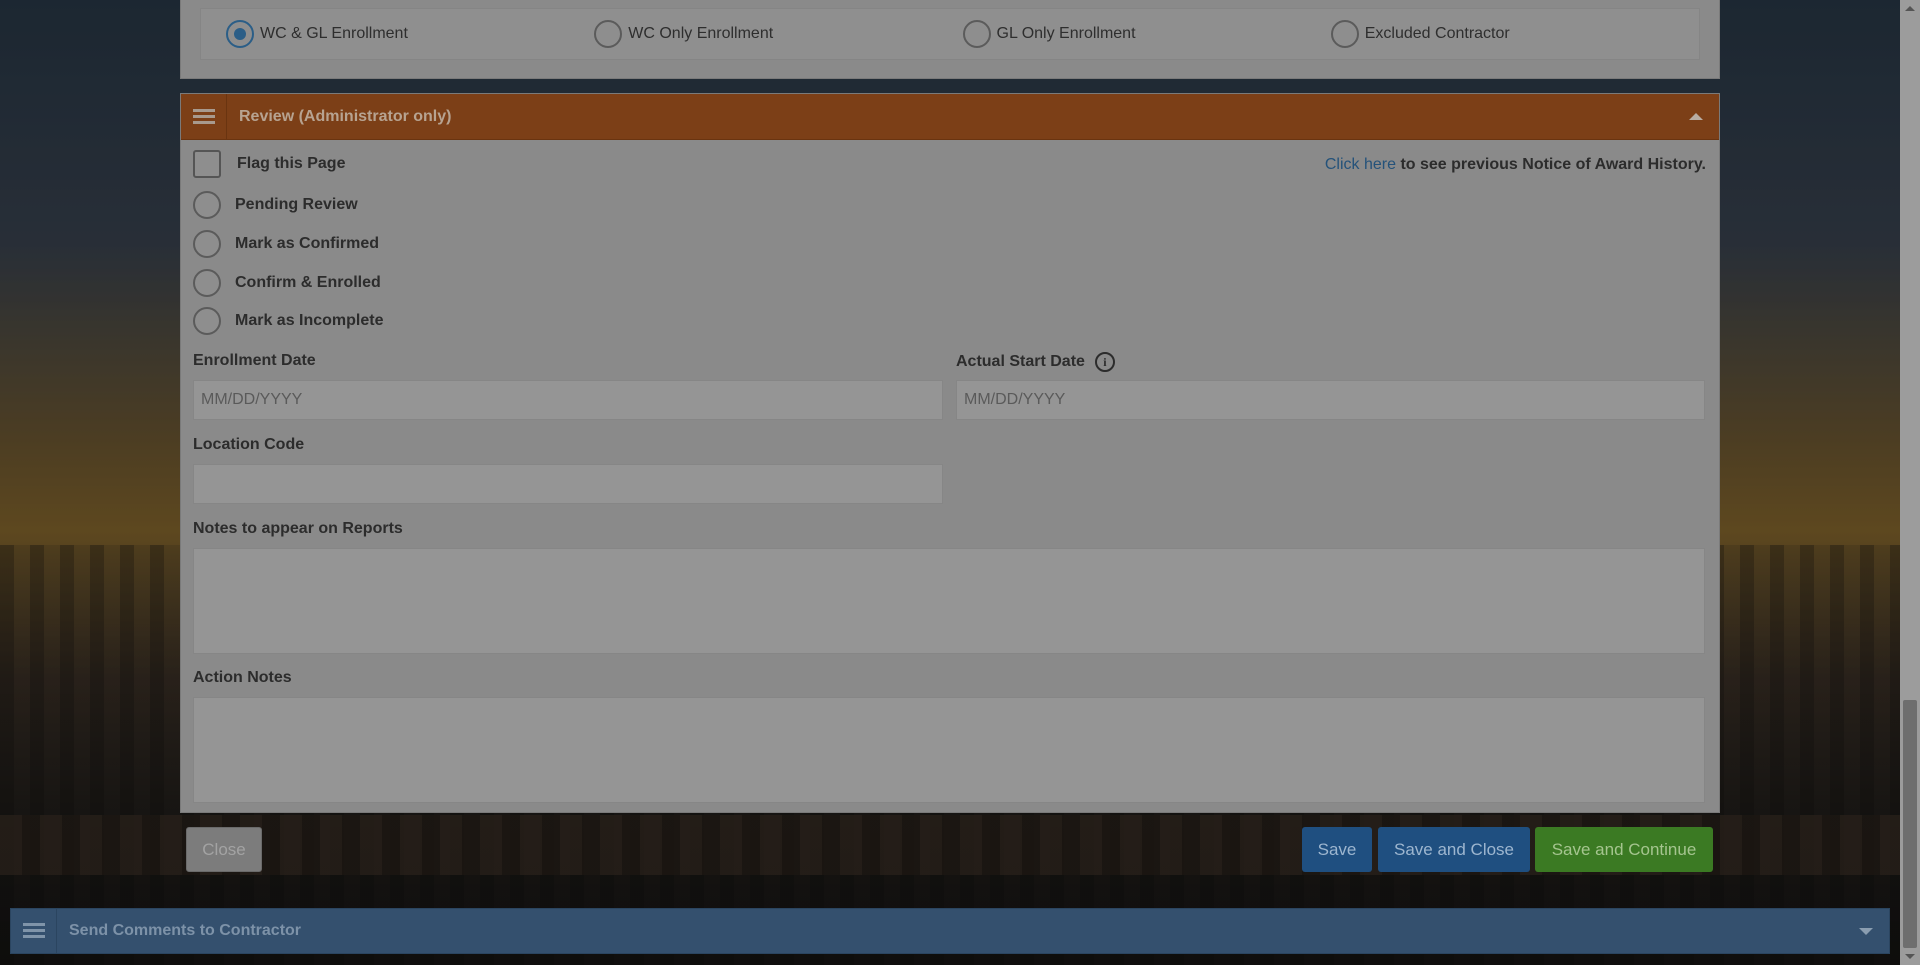 This screenshot has height=965, width=1920. I want to click on enrollment-option-excluded: Excluded Contractor, so click(1514, 34).